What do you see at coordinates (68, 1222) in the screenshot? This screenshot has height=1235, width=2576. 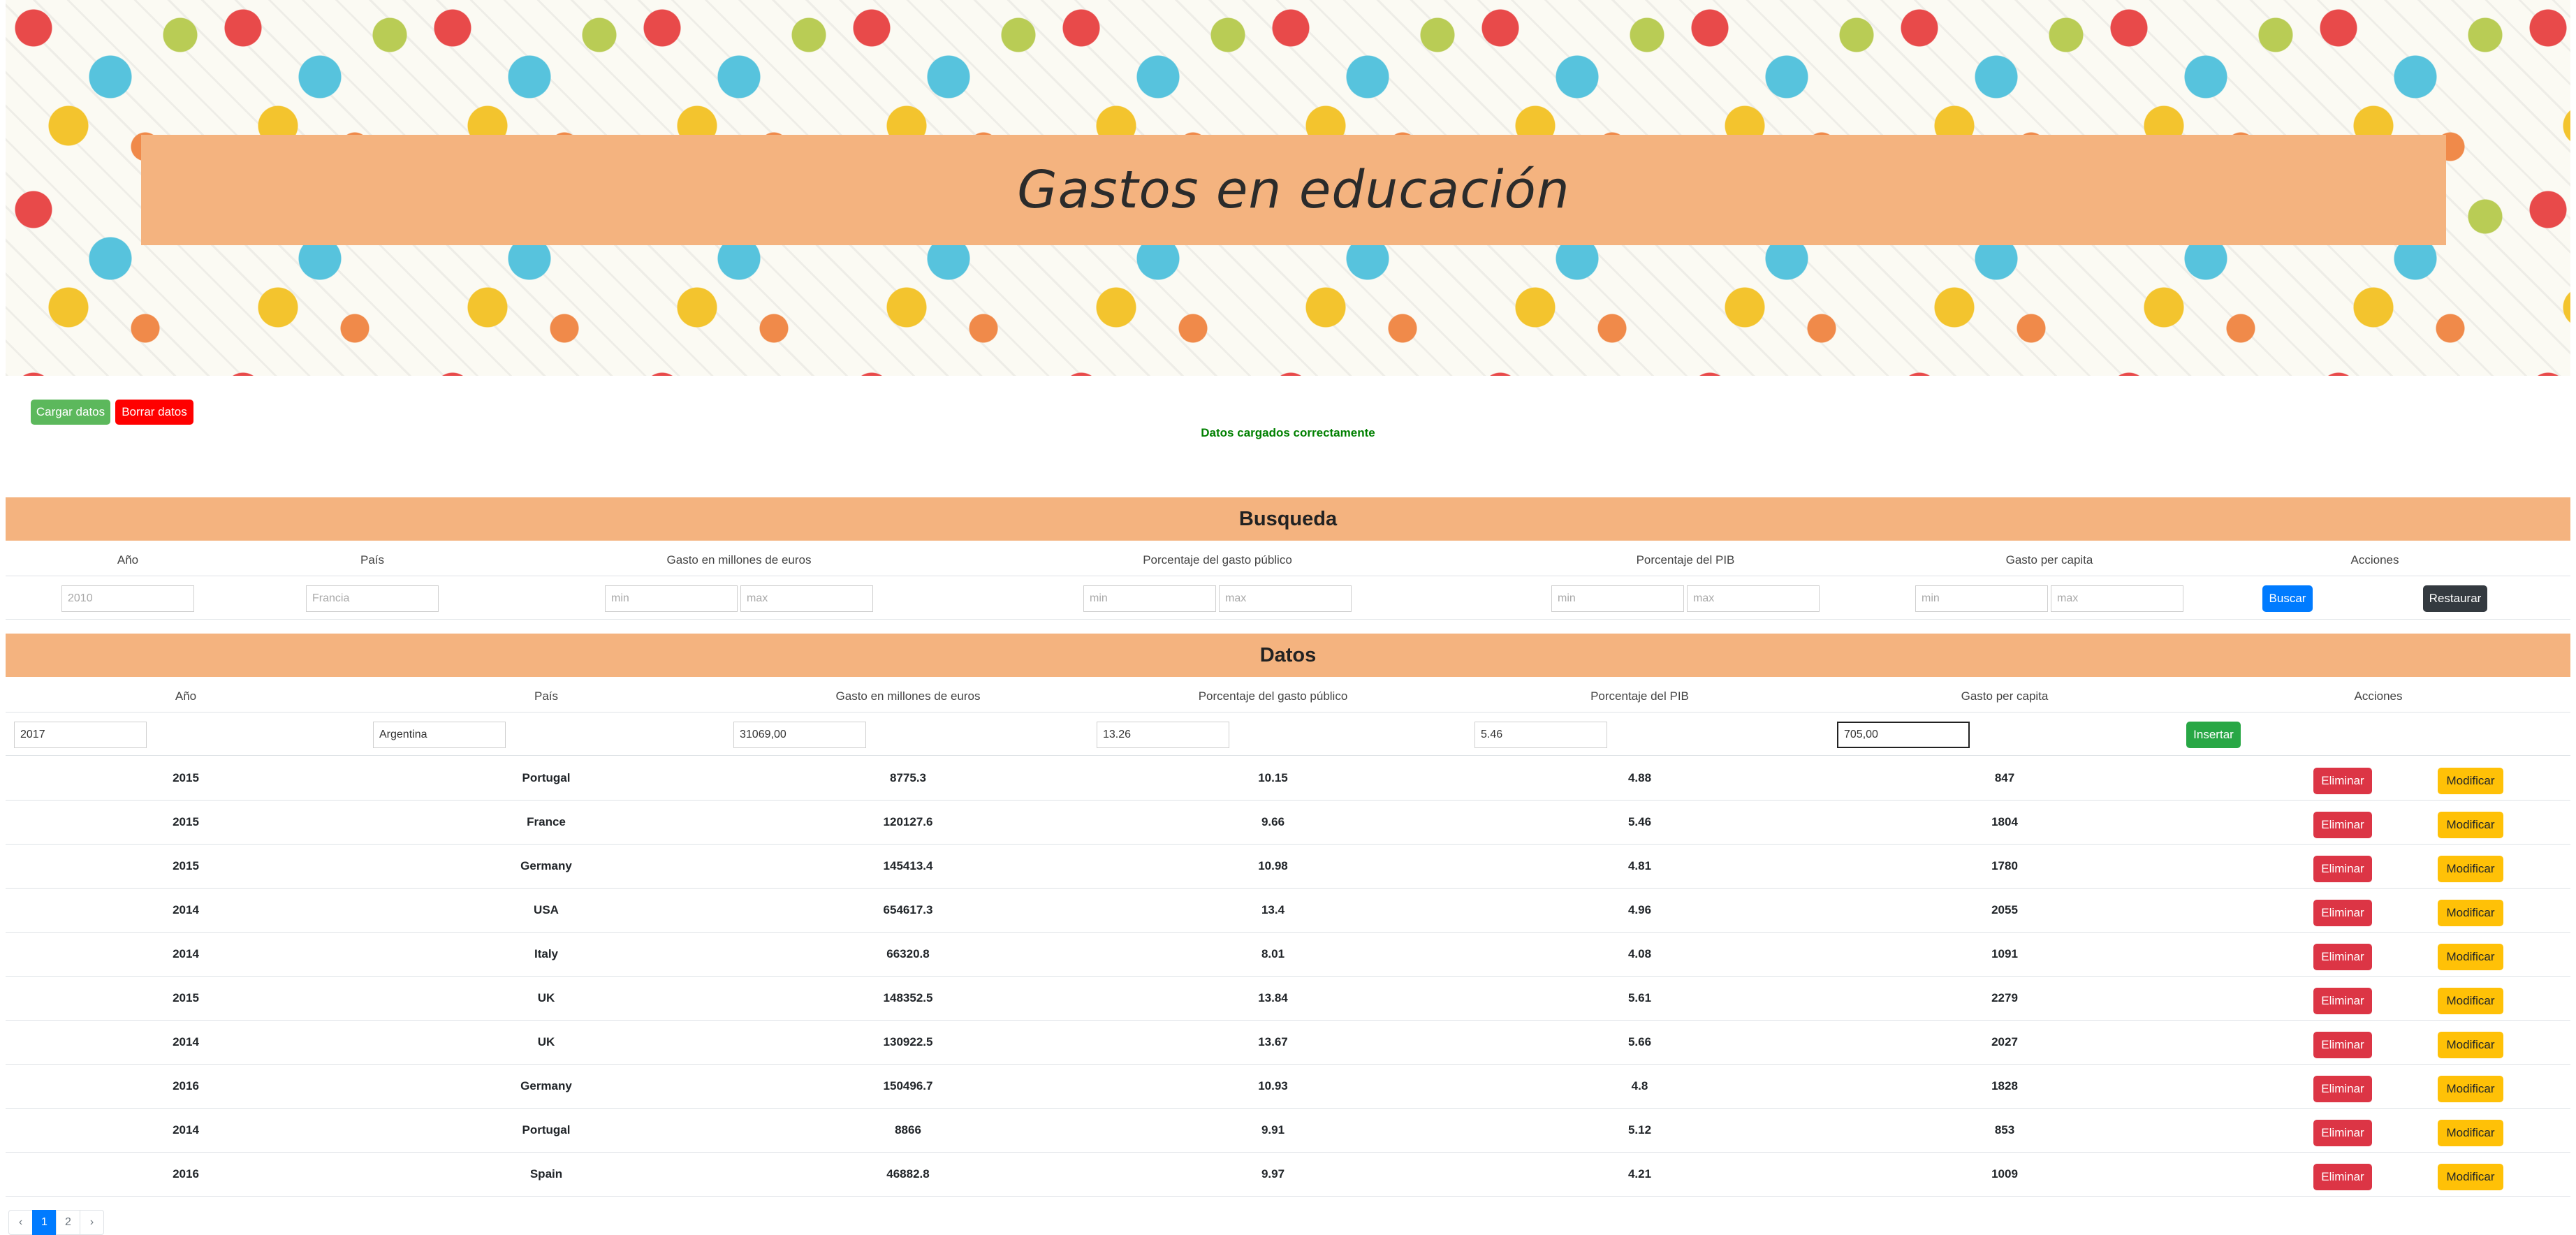 I see `pagination-page-2: 2` at bounding box center [68, 1222].